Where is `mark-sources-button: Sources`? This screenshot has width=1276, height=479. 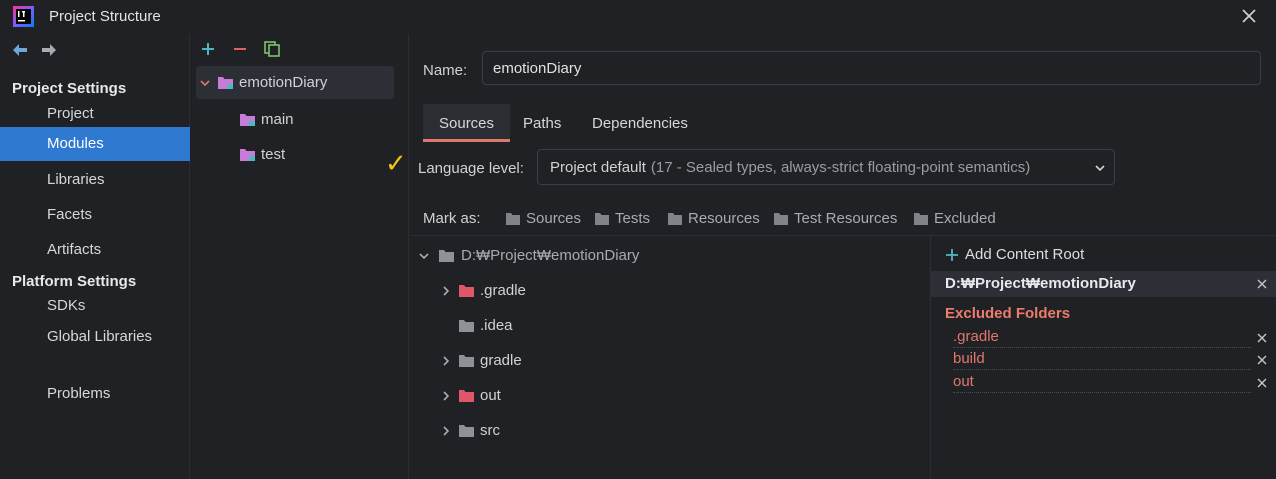 mark-sources-button: Sources is located at coordinates (543, 218).